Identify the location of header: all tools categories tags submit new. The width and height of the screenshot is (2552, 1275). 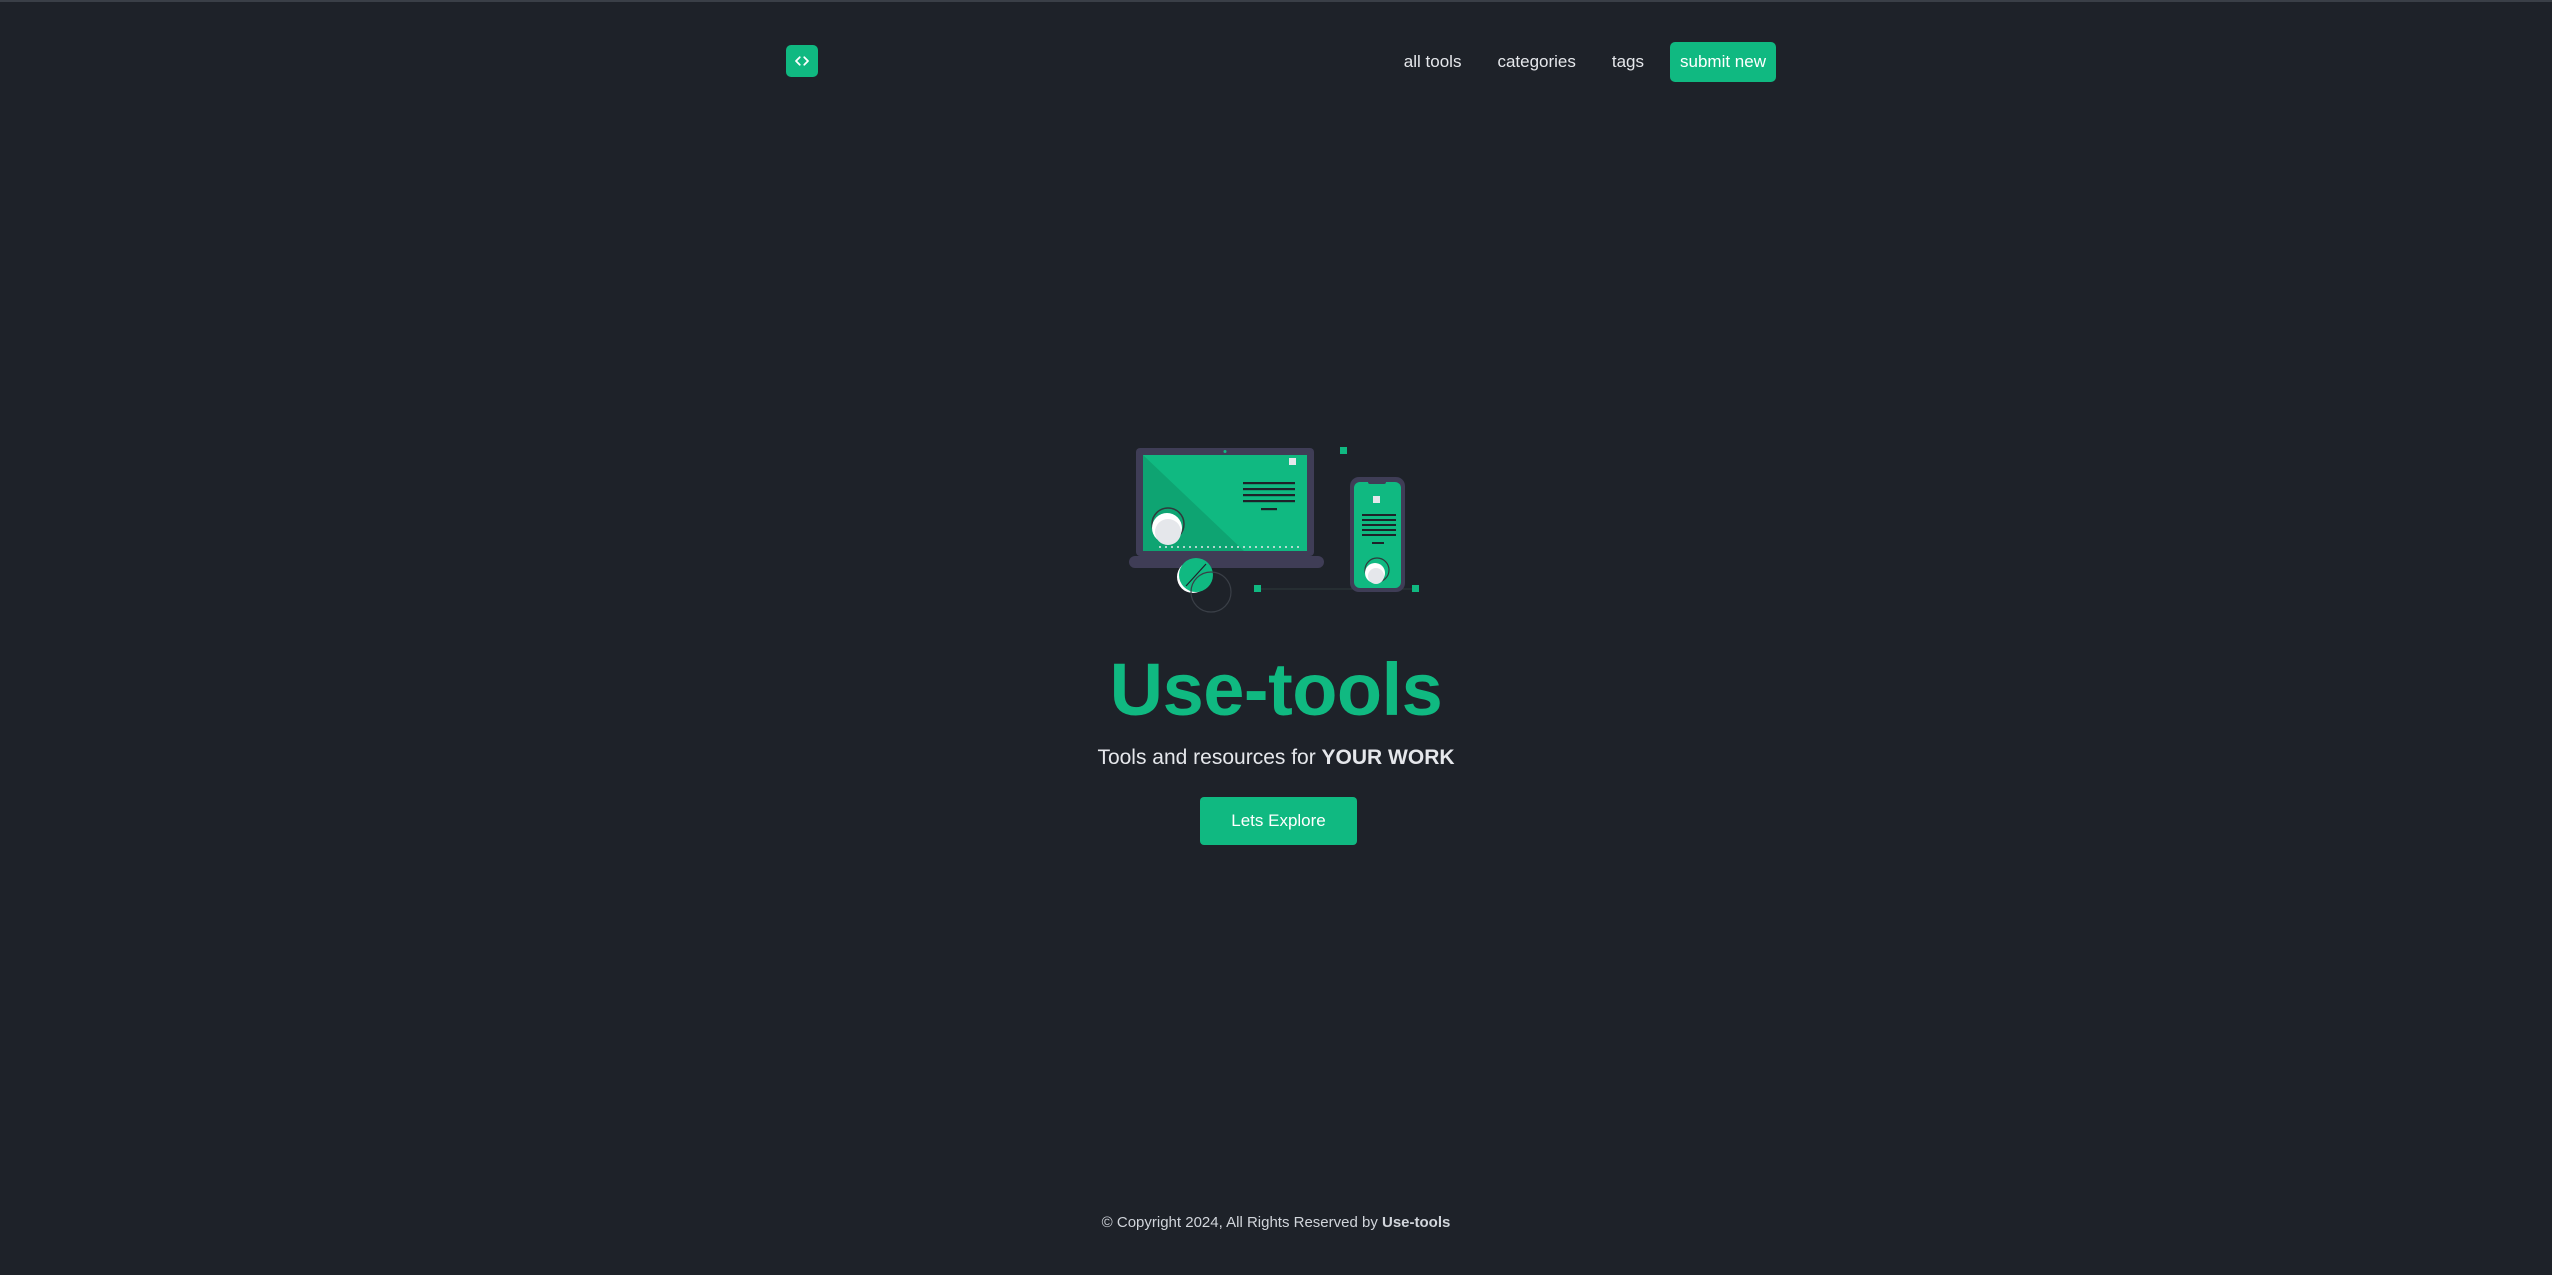
(1281, 63).